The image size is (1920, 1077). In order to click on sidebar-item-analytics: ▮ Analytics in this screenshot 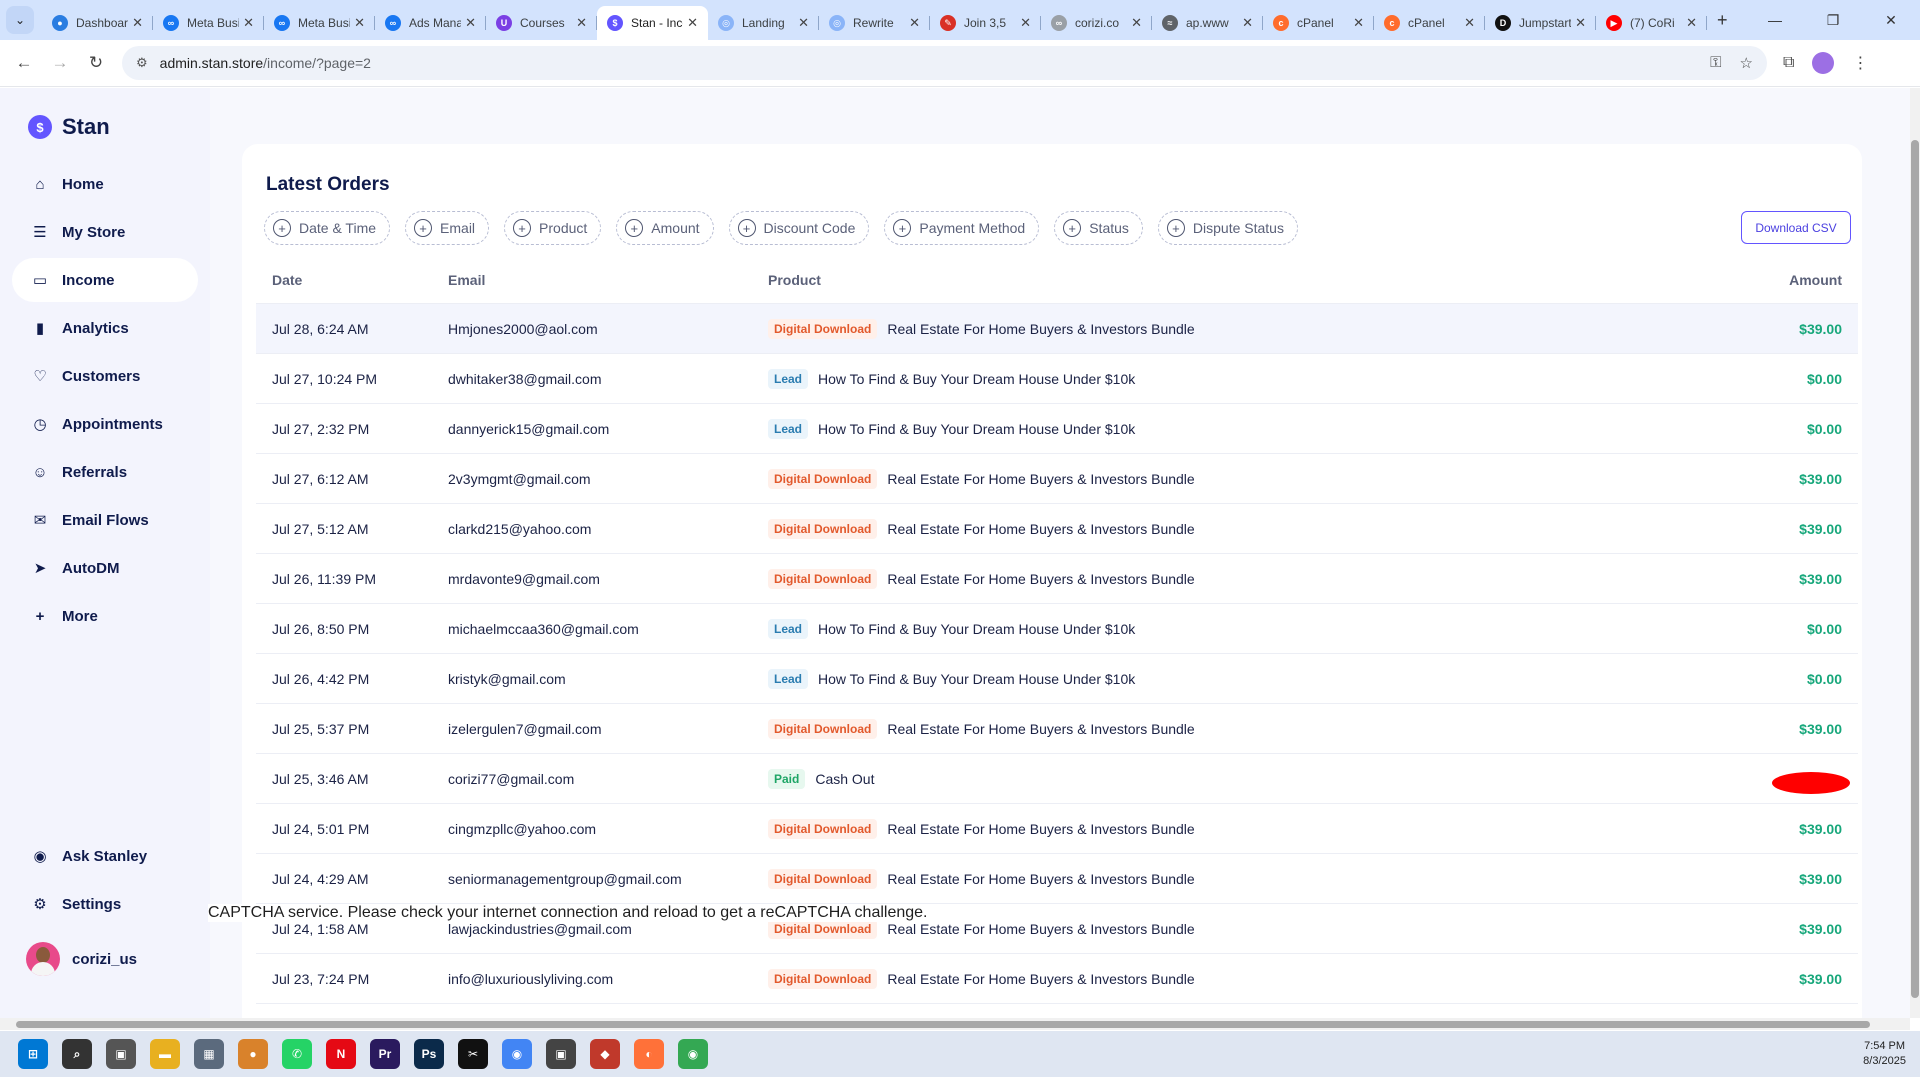, I will do `click(105, 328)`.